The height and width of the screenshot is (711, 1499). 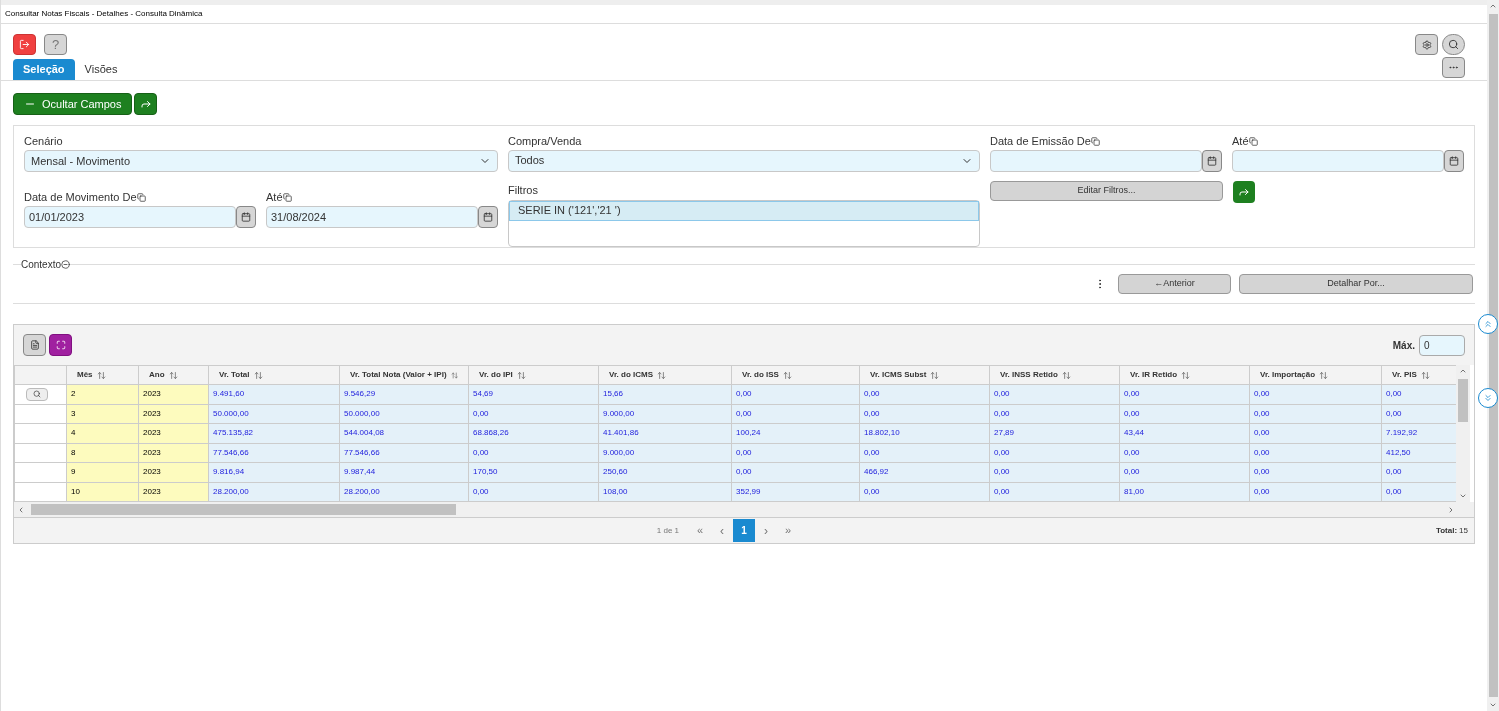 I want to click on table-cell: 43,44, so click(x=1134, y=433).